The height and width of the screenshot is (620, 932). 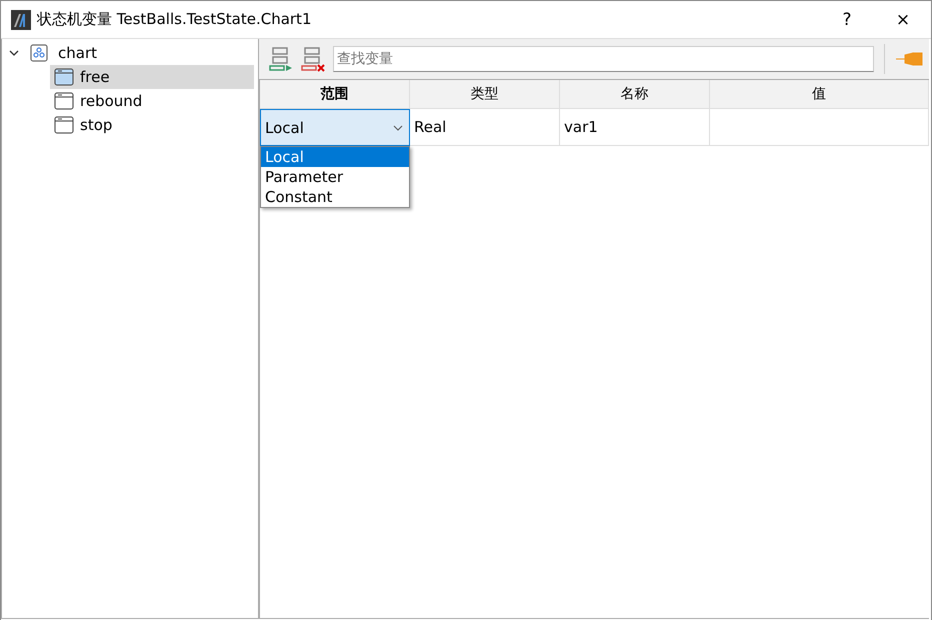 What do you see at coordinates (335, 127) in the screenshot?
I see `scope-dropdown: Local` at bounding box center [335, 127].